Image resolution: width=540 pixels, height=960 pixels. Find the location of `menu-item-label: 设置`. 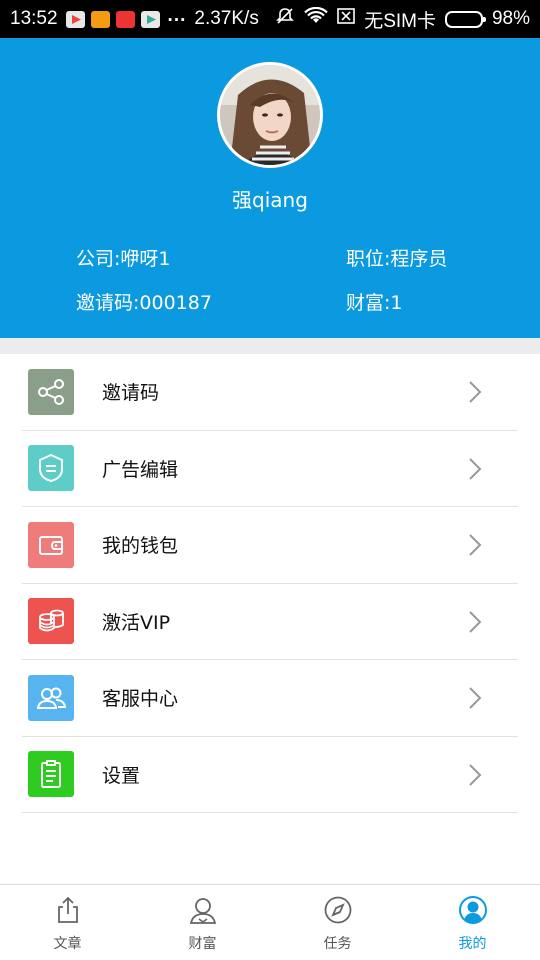

menu-item-label: 设置 is located at coordinates (121, 775).